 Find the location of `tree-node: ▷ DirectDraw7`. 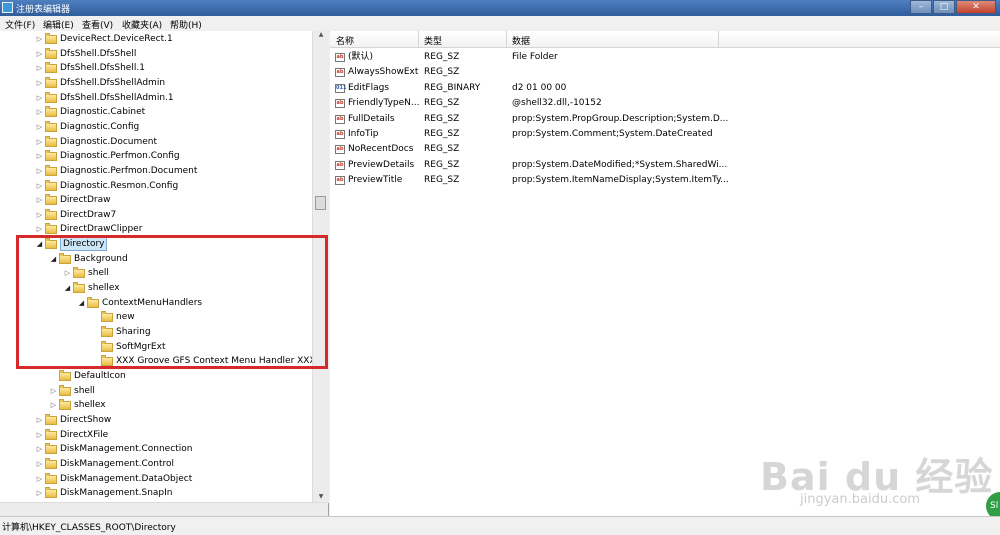

tree-node: ▷ DirectDraw7 is located at coordinates (75, 215).